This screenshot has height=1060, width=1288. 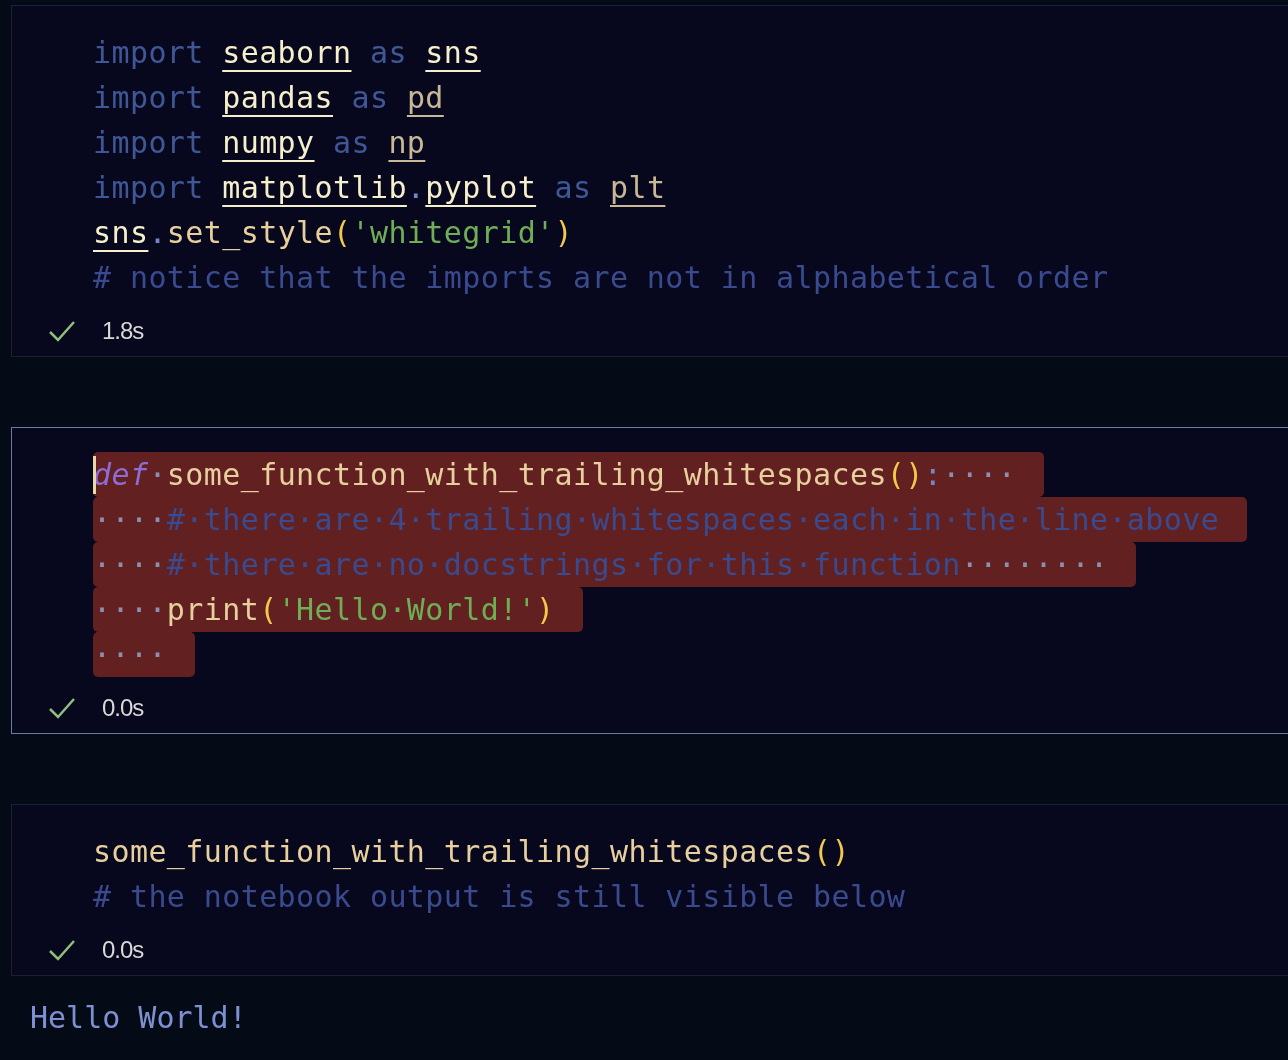 What do you see at coordinates (499, 897) in the screenshot?
I see `code-line: # the notebook output is still visible below` at bounding box center [499, 897].